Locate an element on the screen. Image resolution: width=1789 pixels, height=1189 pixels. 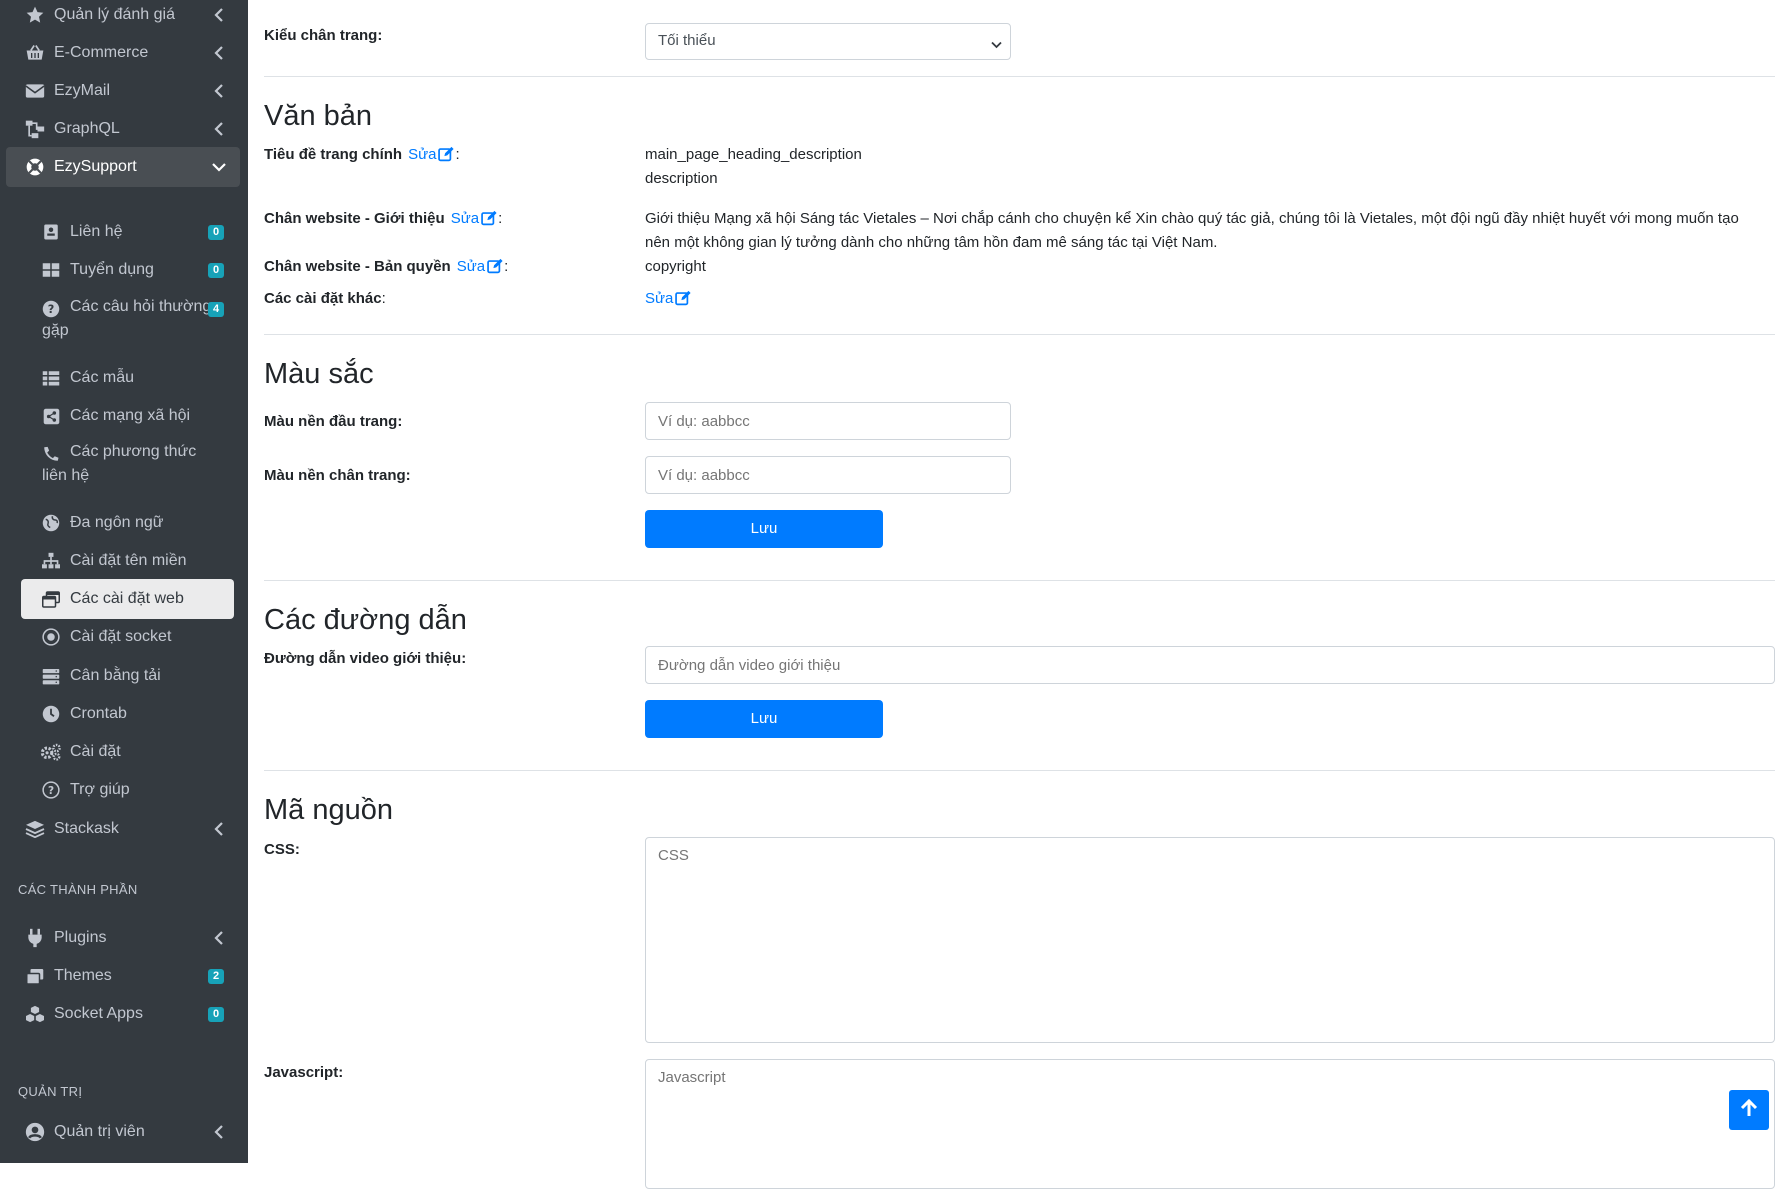
sidebar-item-label: Tuyển dụng is located at coordinates (112, 269).